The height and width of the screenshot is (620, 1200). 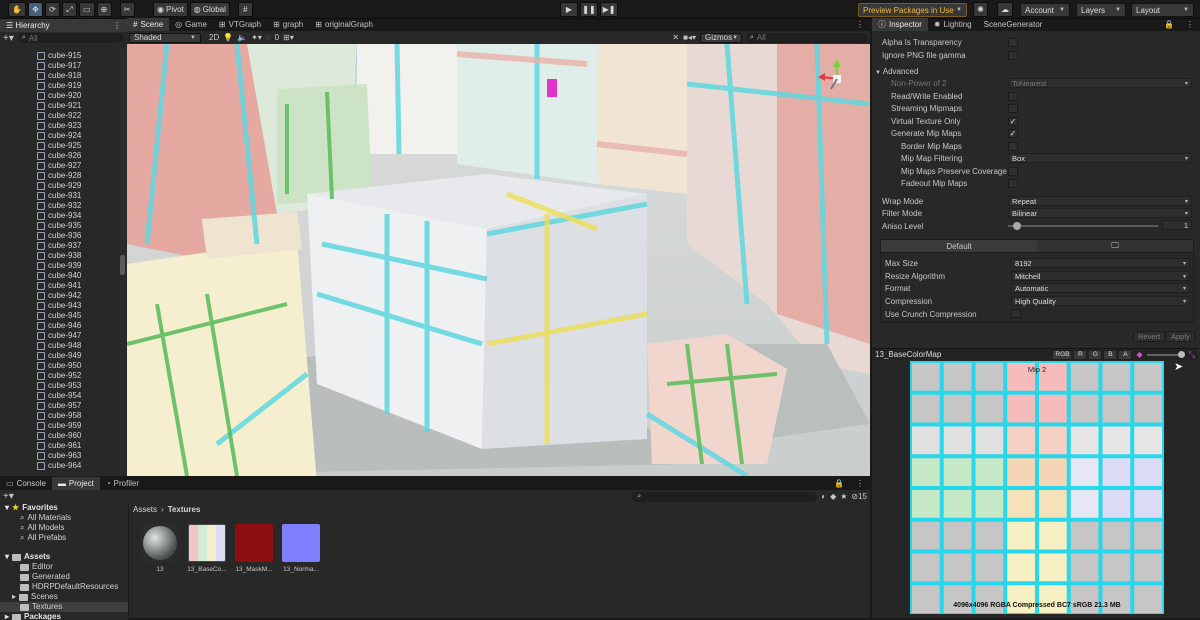 I want to click on assets-header: ▾Assets, so click(x=64, y=557).